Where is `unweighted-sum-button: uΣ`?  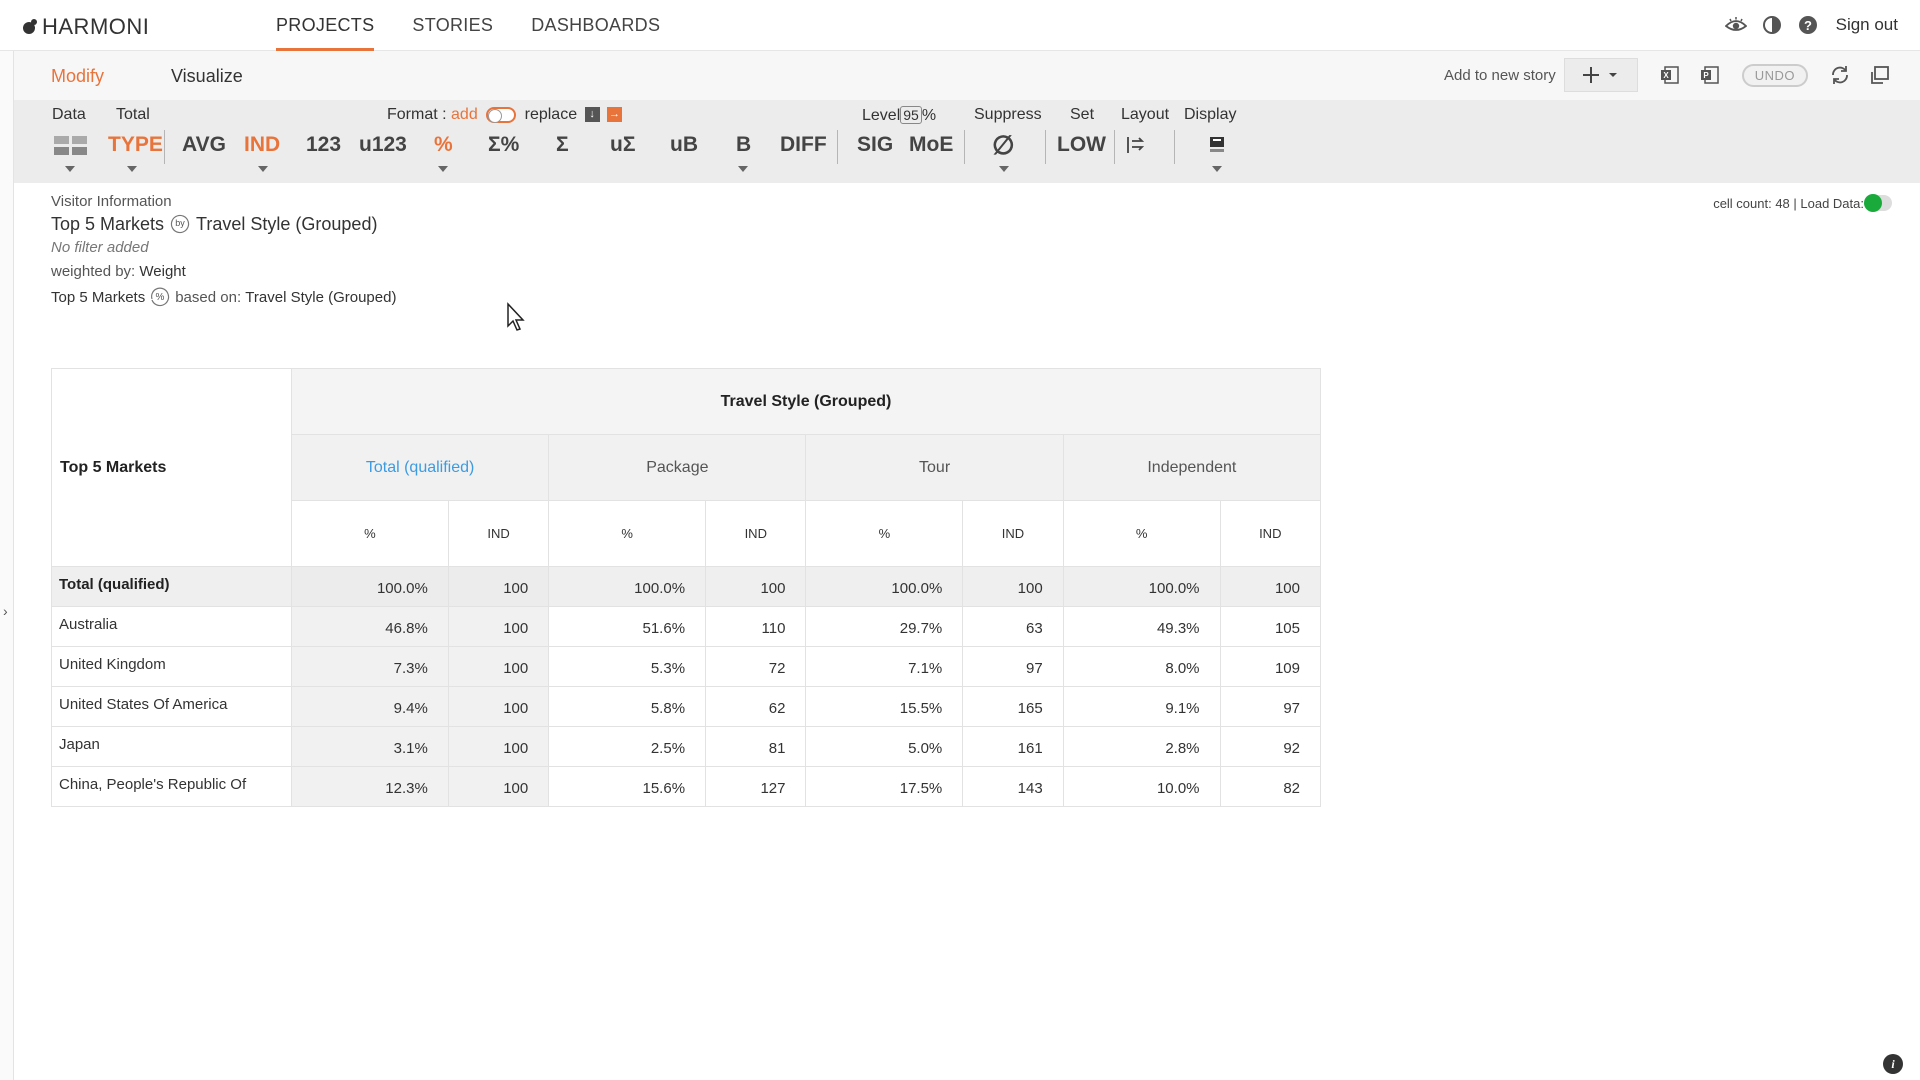 unweighted-sum-button: uΣ is located at coordinates (622, 145).